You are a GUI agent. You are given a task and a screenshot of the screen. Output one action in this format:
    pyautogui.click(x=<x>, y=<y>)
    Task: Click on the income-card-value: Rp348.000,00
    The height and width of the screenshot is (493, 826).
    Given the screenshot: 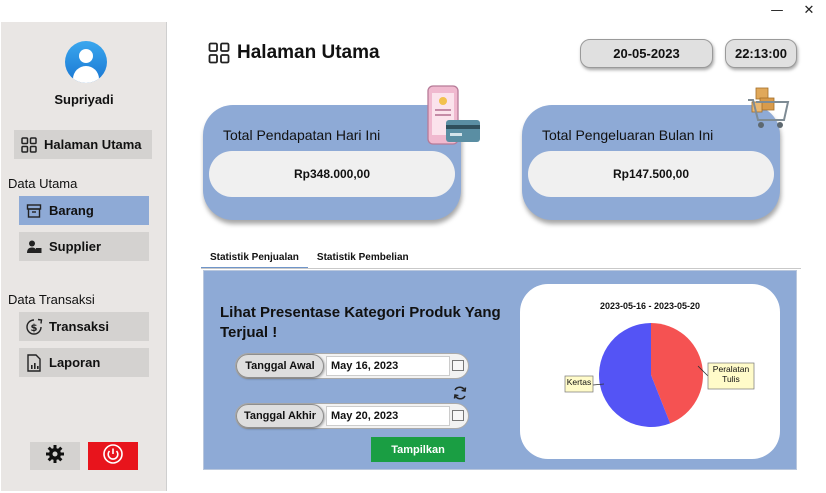 What is the action you would take?
    pyautogui.click(x=332, y=174)
    